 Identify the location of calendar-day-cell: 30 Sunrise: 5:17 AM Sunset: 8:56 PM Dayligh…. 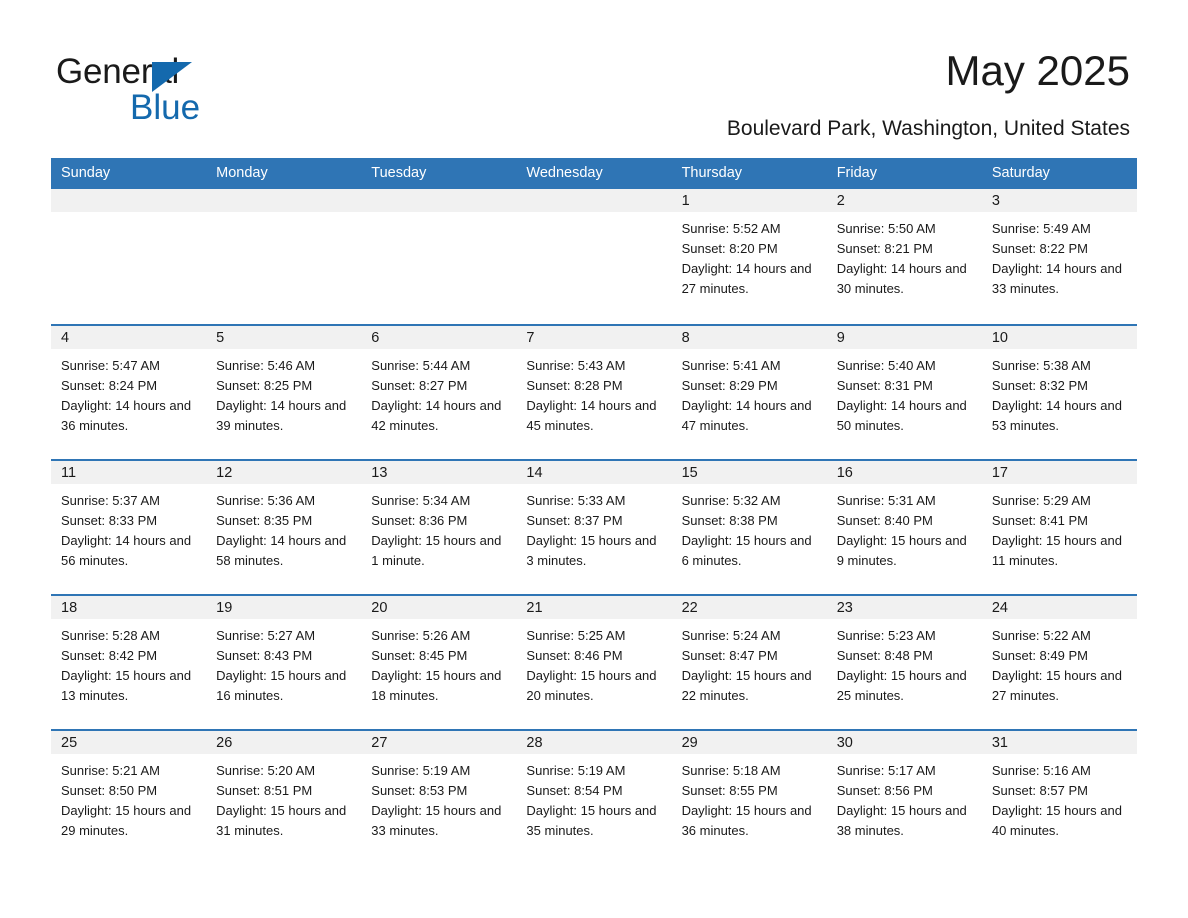
(904, 796).